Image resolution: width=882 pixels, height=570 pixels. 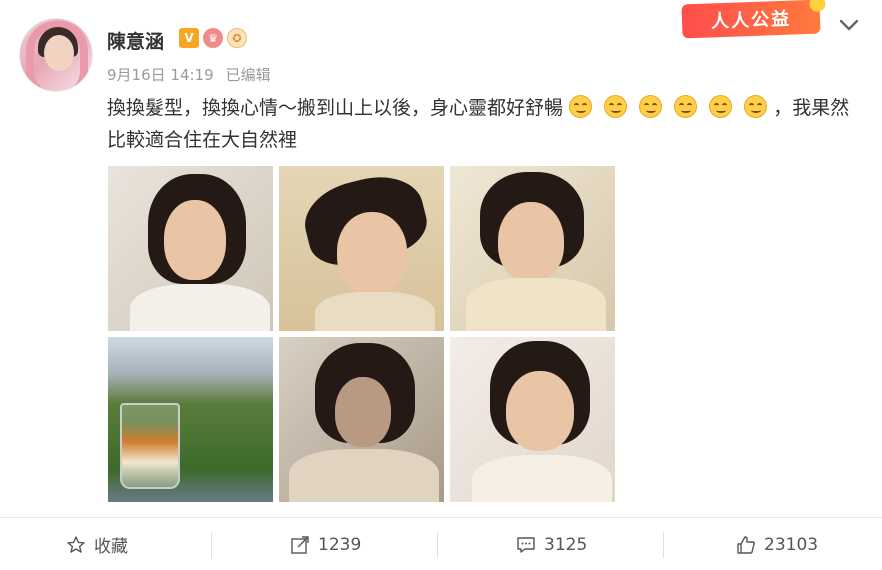 What do you see at coordinates (817, 6) in the screenshot?
I see `sun-icon` at bounding box center [817, 6].